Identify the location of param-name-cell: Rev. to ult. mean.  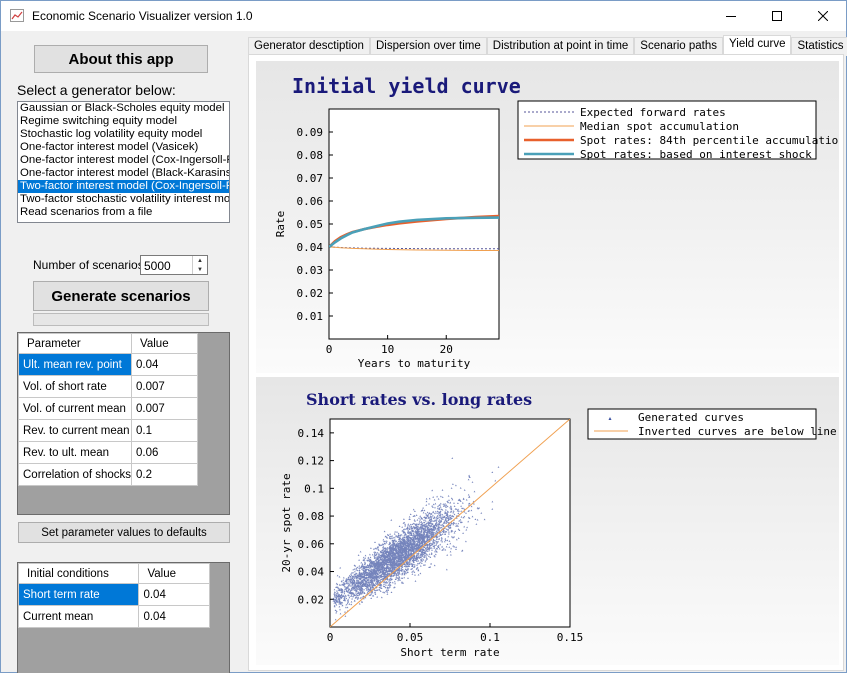
(75, 452).